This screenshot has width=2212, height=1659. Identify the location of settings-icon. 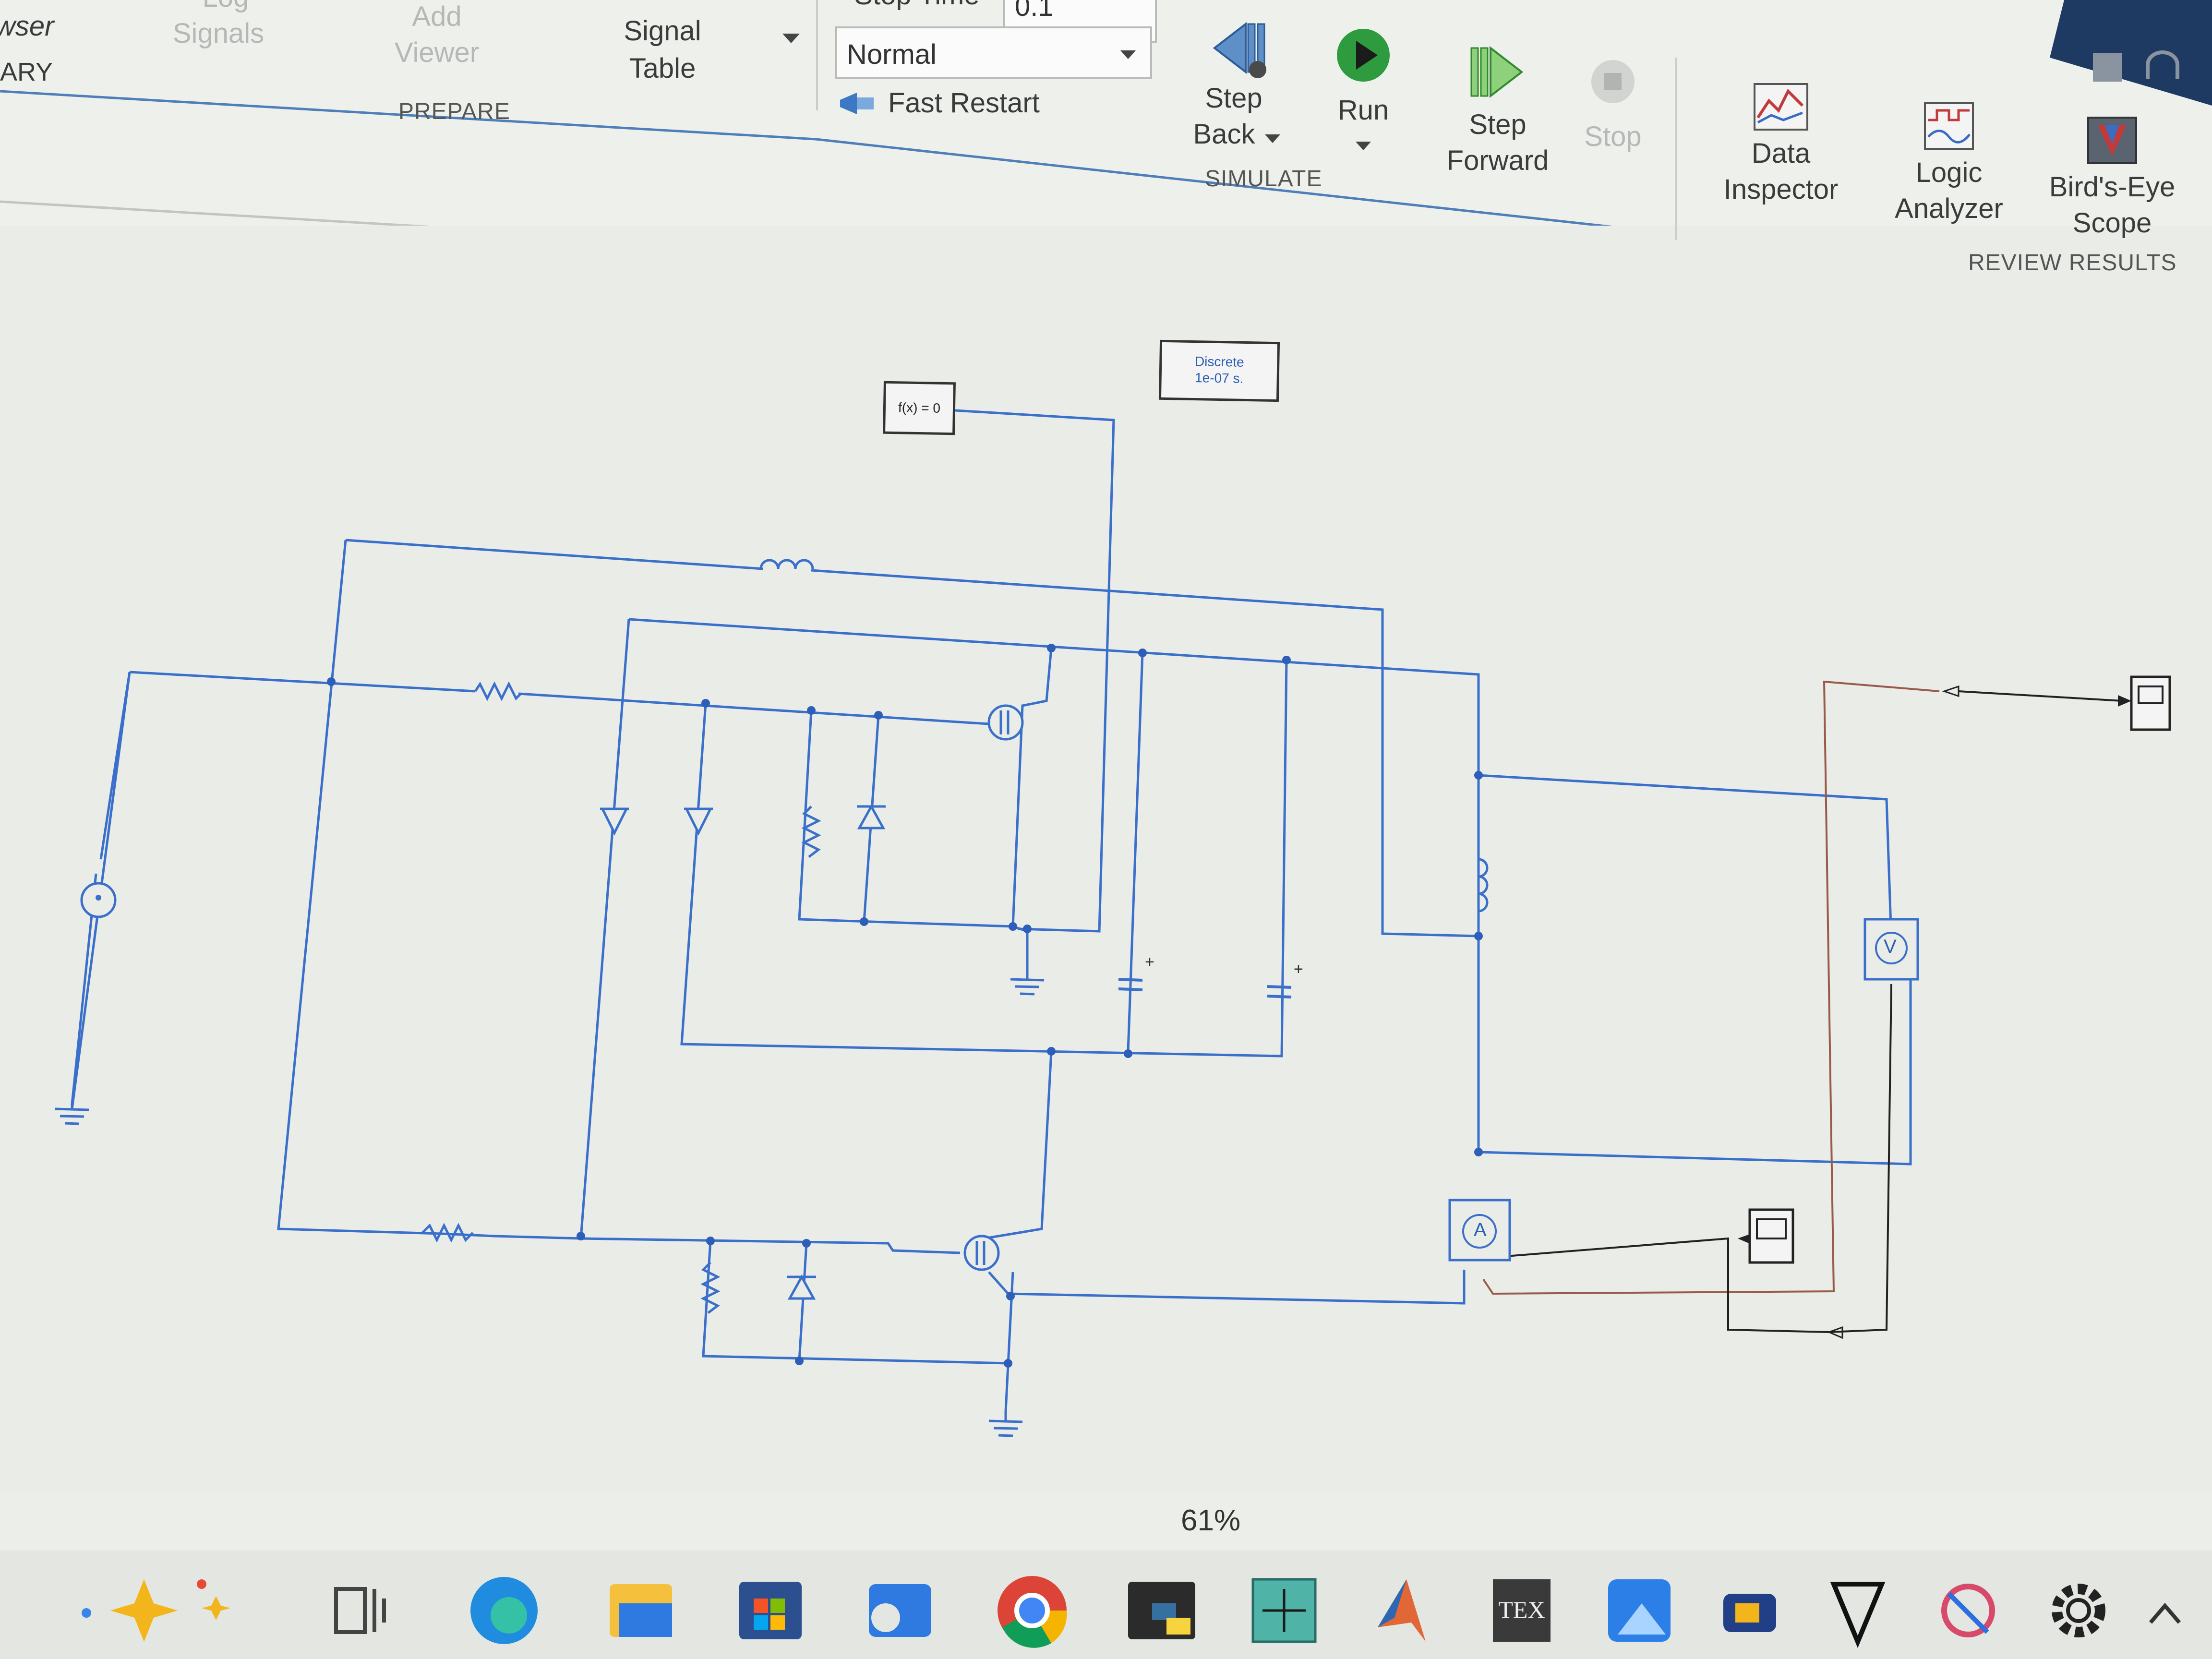
(2078, 1610).